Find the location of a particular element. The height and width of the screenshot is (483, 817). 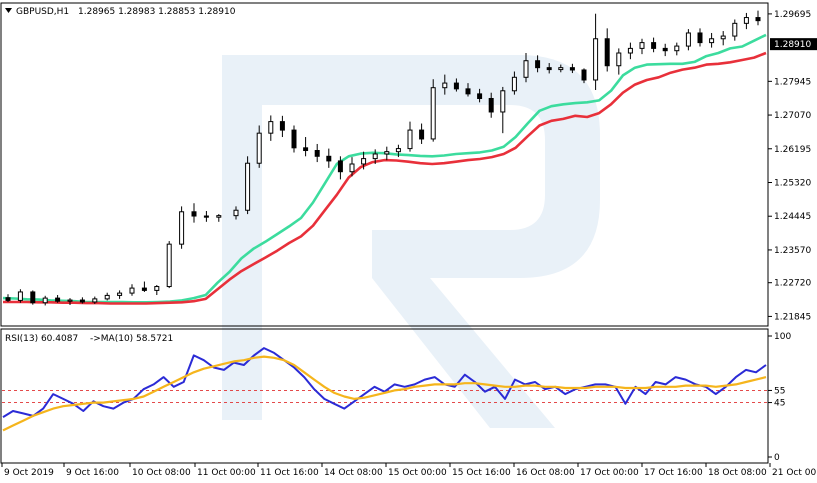

ohlc-values: 1.28965 1.28983 1.28853 1.28910 is located at coordinates (157, 12).